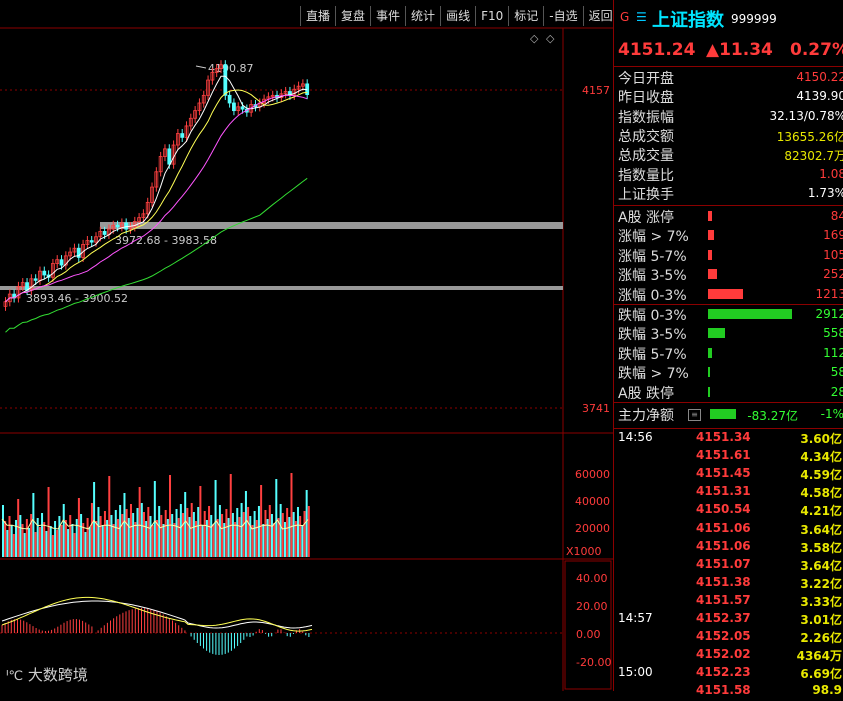 The height and width of the screenshot is (701, 843). I want to click on tick-row: 4151.07 3.64亿, so click(728, 566).